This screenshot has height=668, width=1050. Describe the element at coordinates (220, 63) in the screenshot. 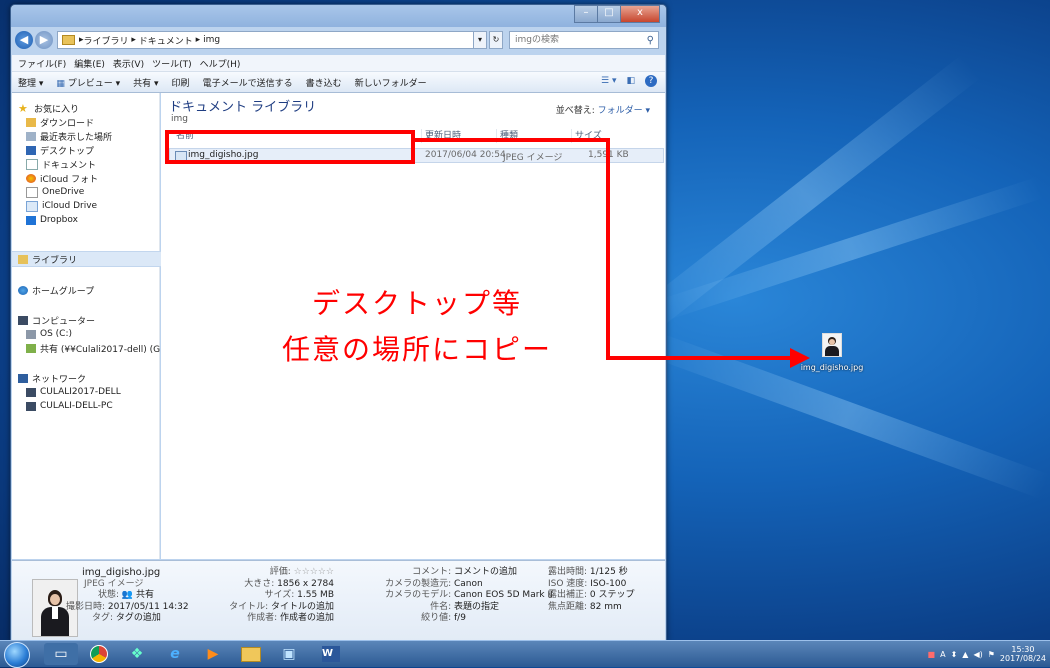

I see `menu-help: ヘルプ(H)` at that location.